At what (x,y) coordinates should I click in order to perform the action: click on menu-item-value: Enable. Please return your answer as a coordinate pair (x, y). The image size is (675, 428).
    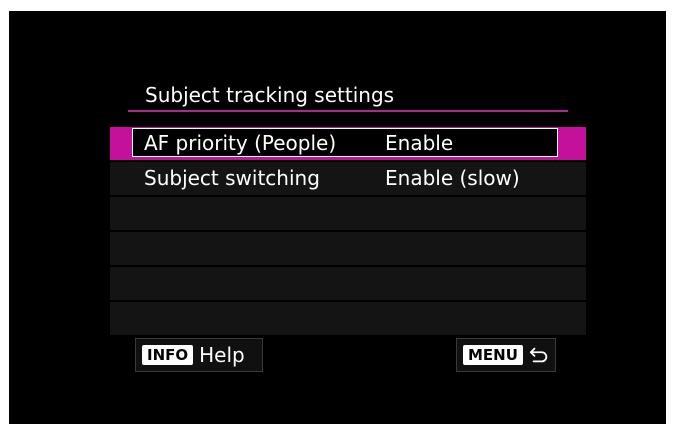
    Looking at the image, I should click on (419, 143).